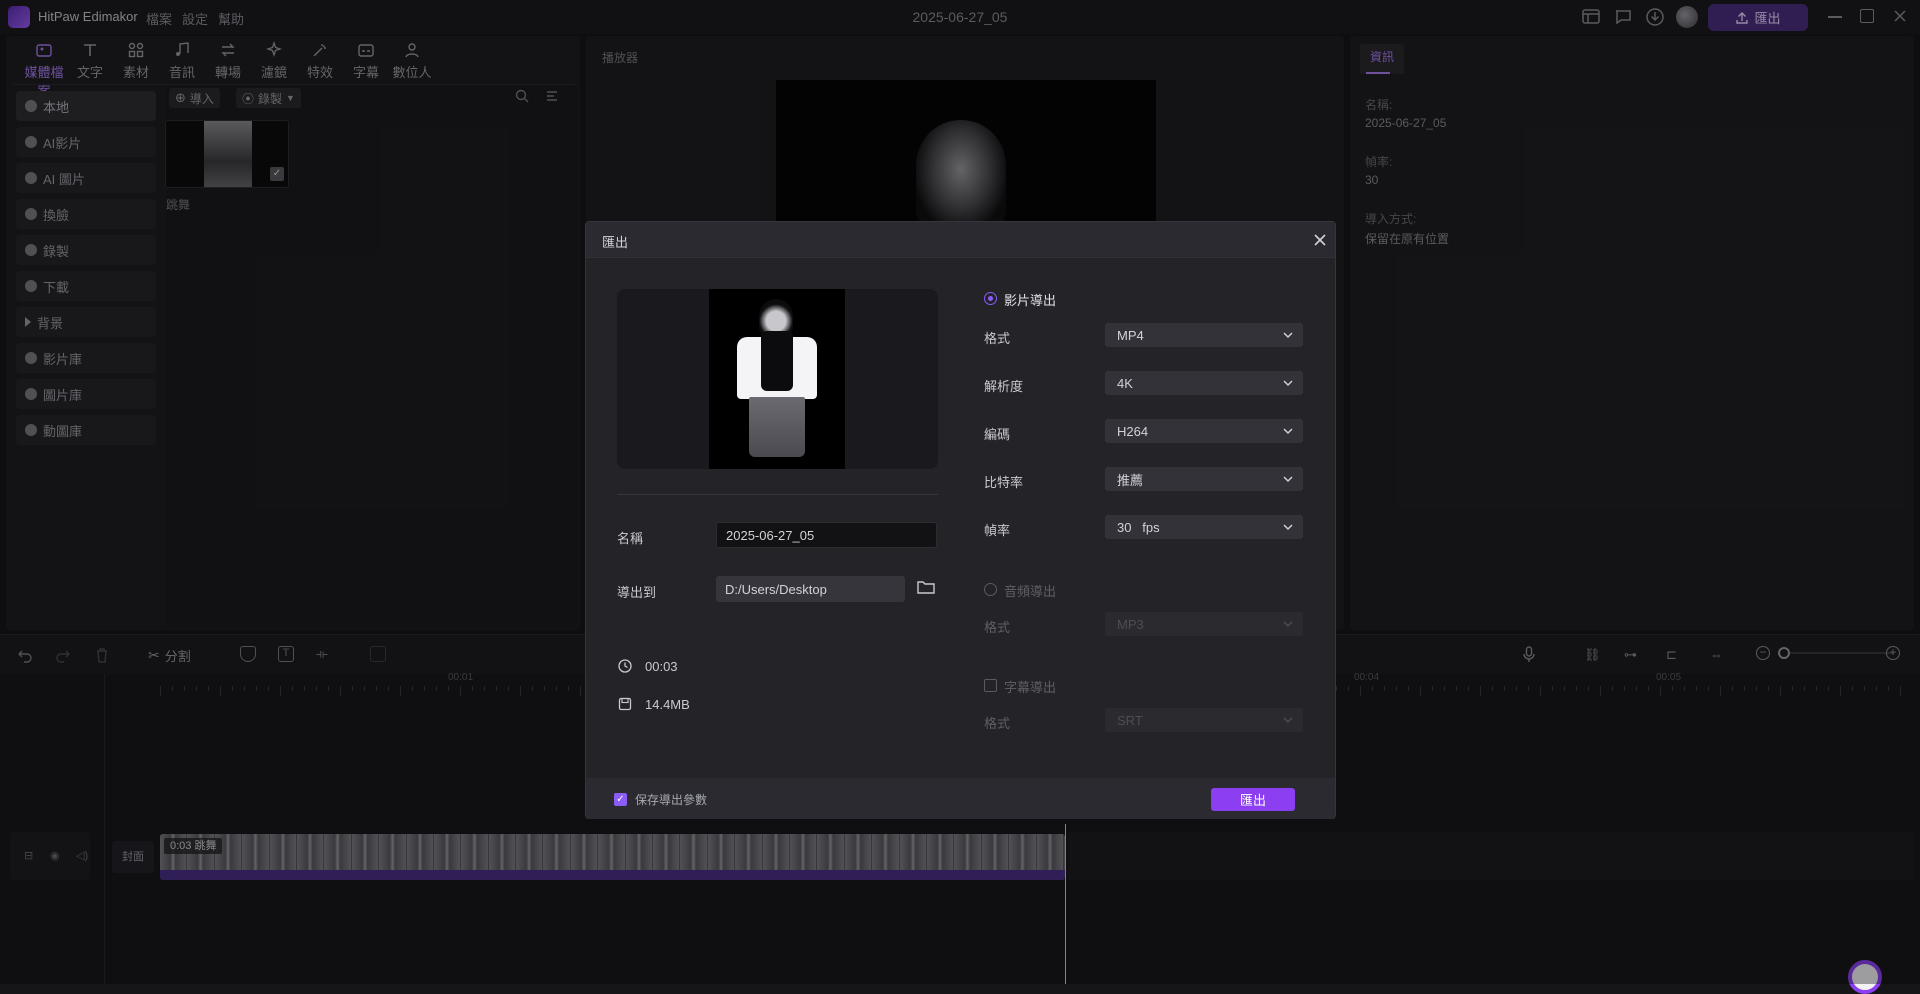  What do you see at coordinates (826, 535) in the screenshot?
I see `name-input: 2025-06-27_05` at bounding box center [826, 535].